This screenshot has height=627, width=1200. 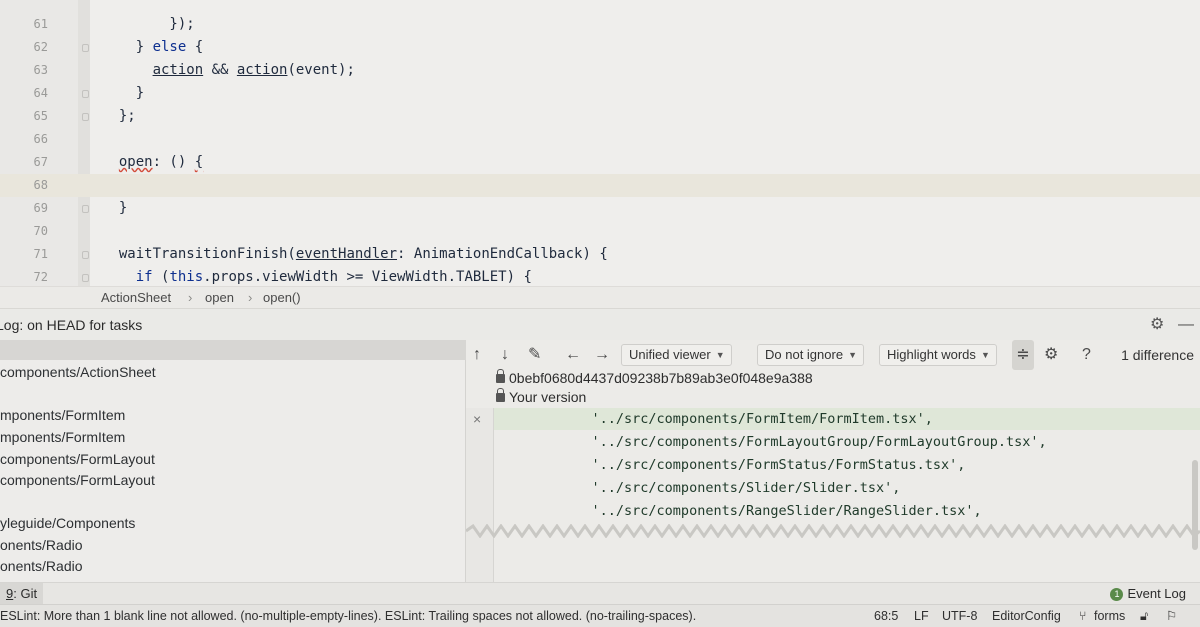 What do you see at coordinates (144, 277) in the screenshot?
I see `code-token: if` at bounding box center [144, 277].